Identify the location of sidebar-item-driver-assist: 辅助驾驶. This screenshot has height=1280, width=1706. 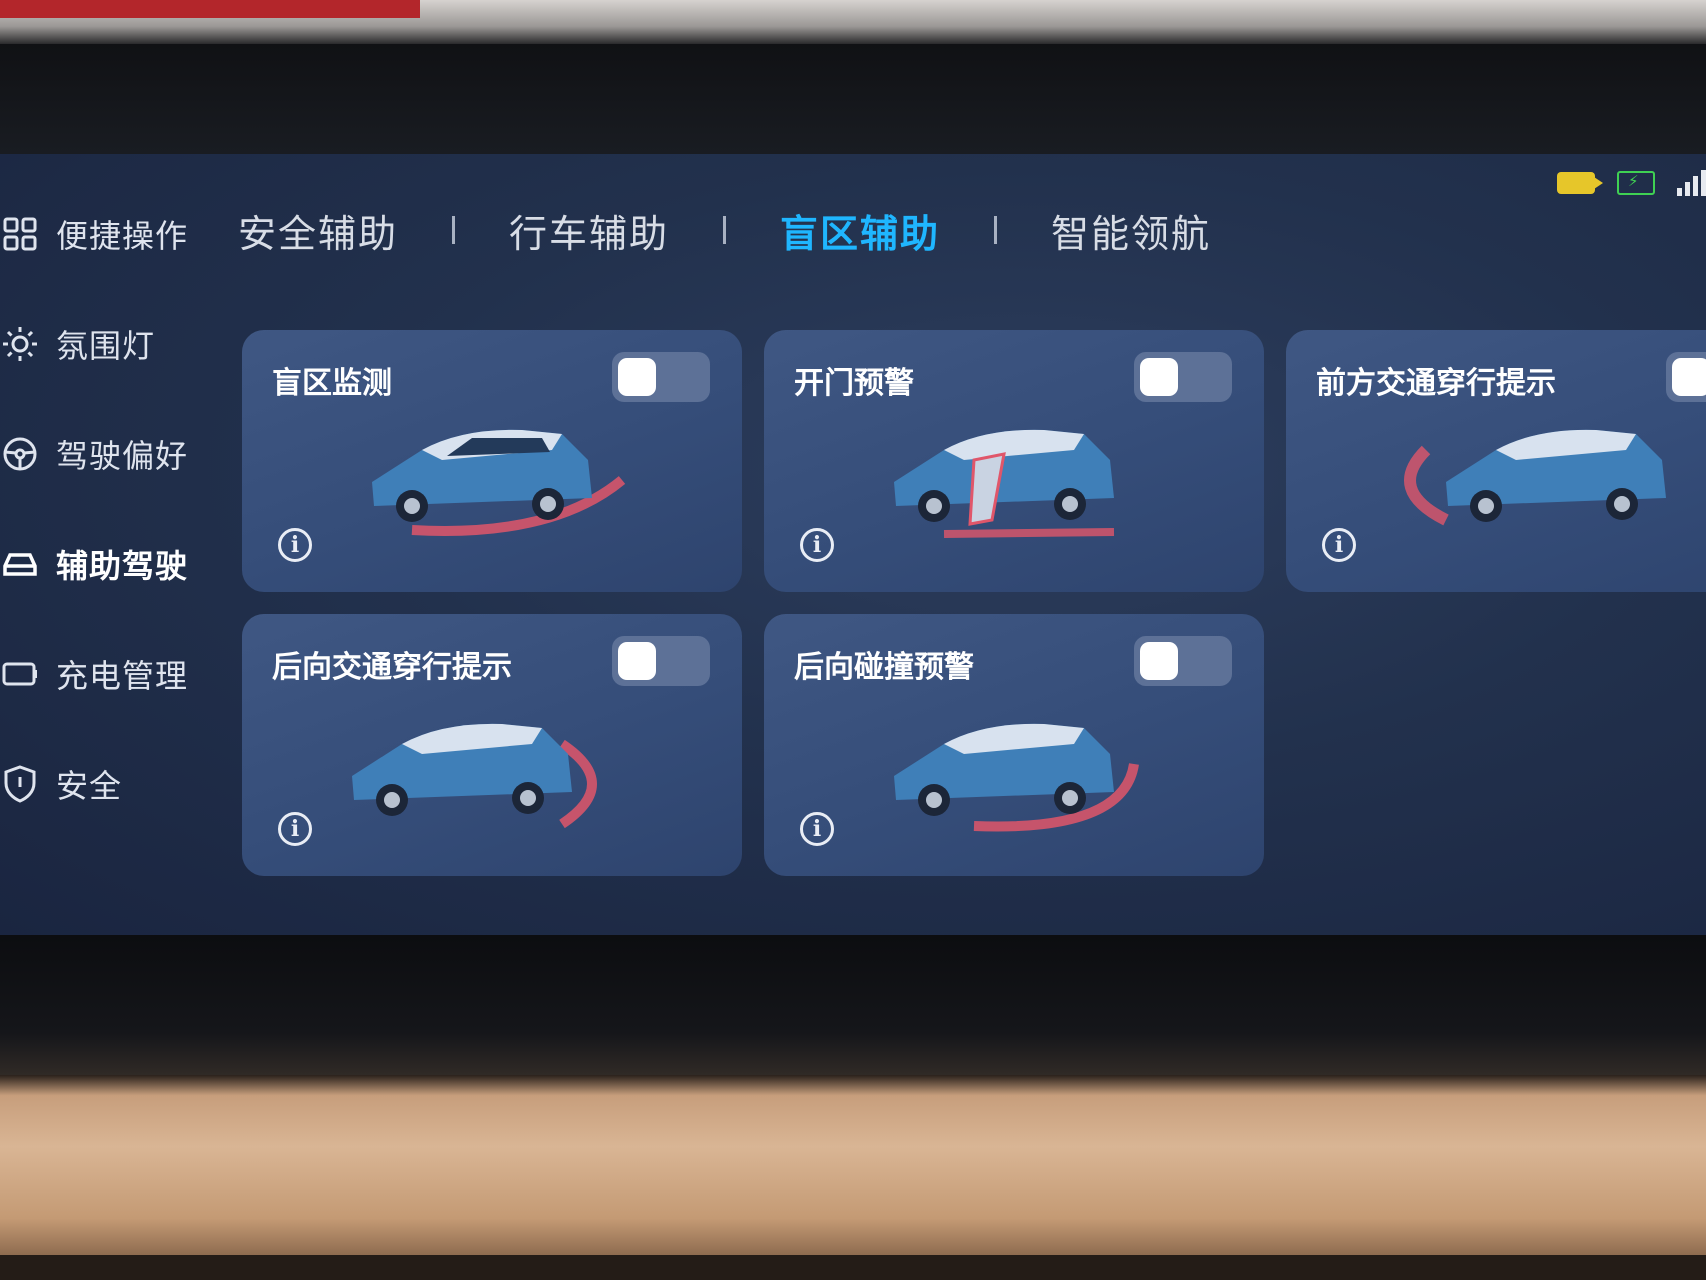
(94, 564).